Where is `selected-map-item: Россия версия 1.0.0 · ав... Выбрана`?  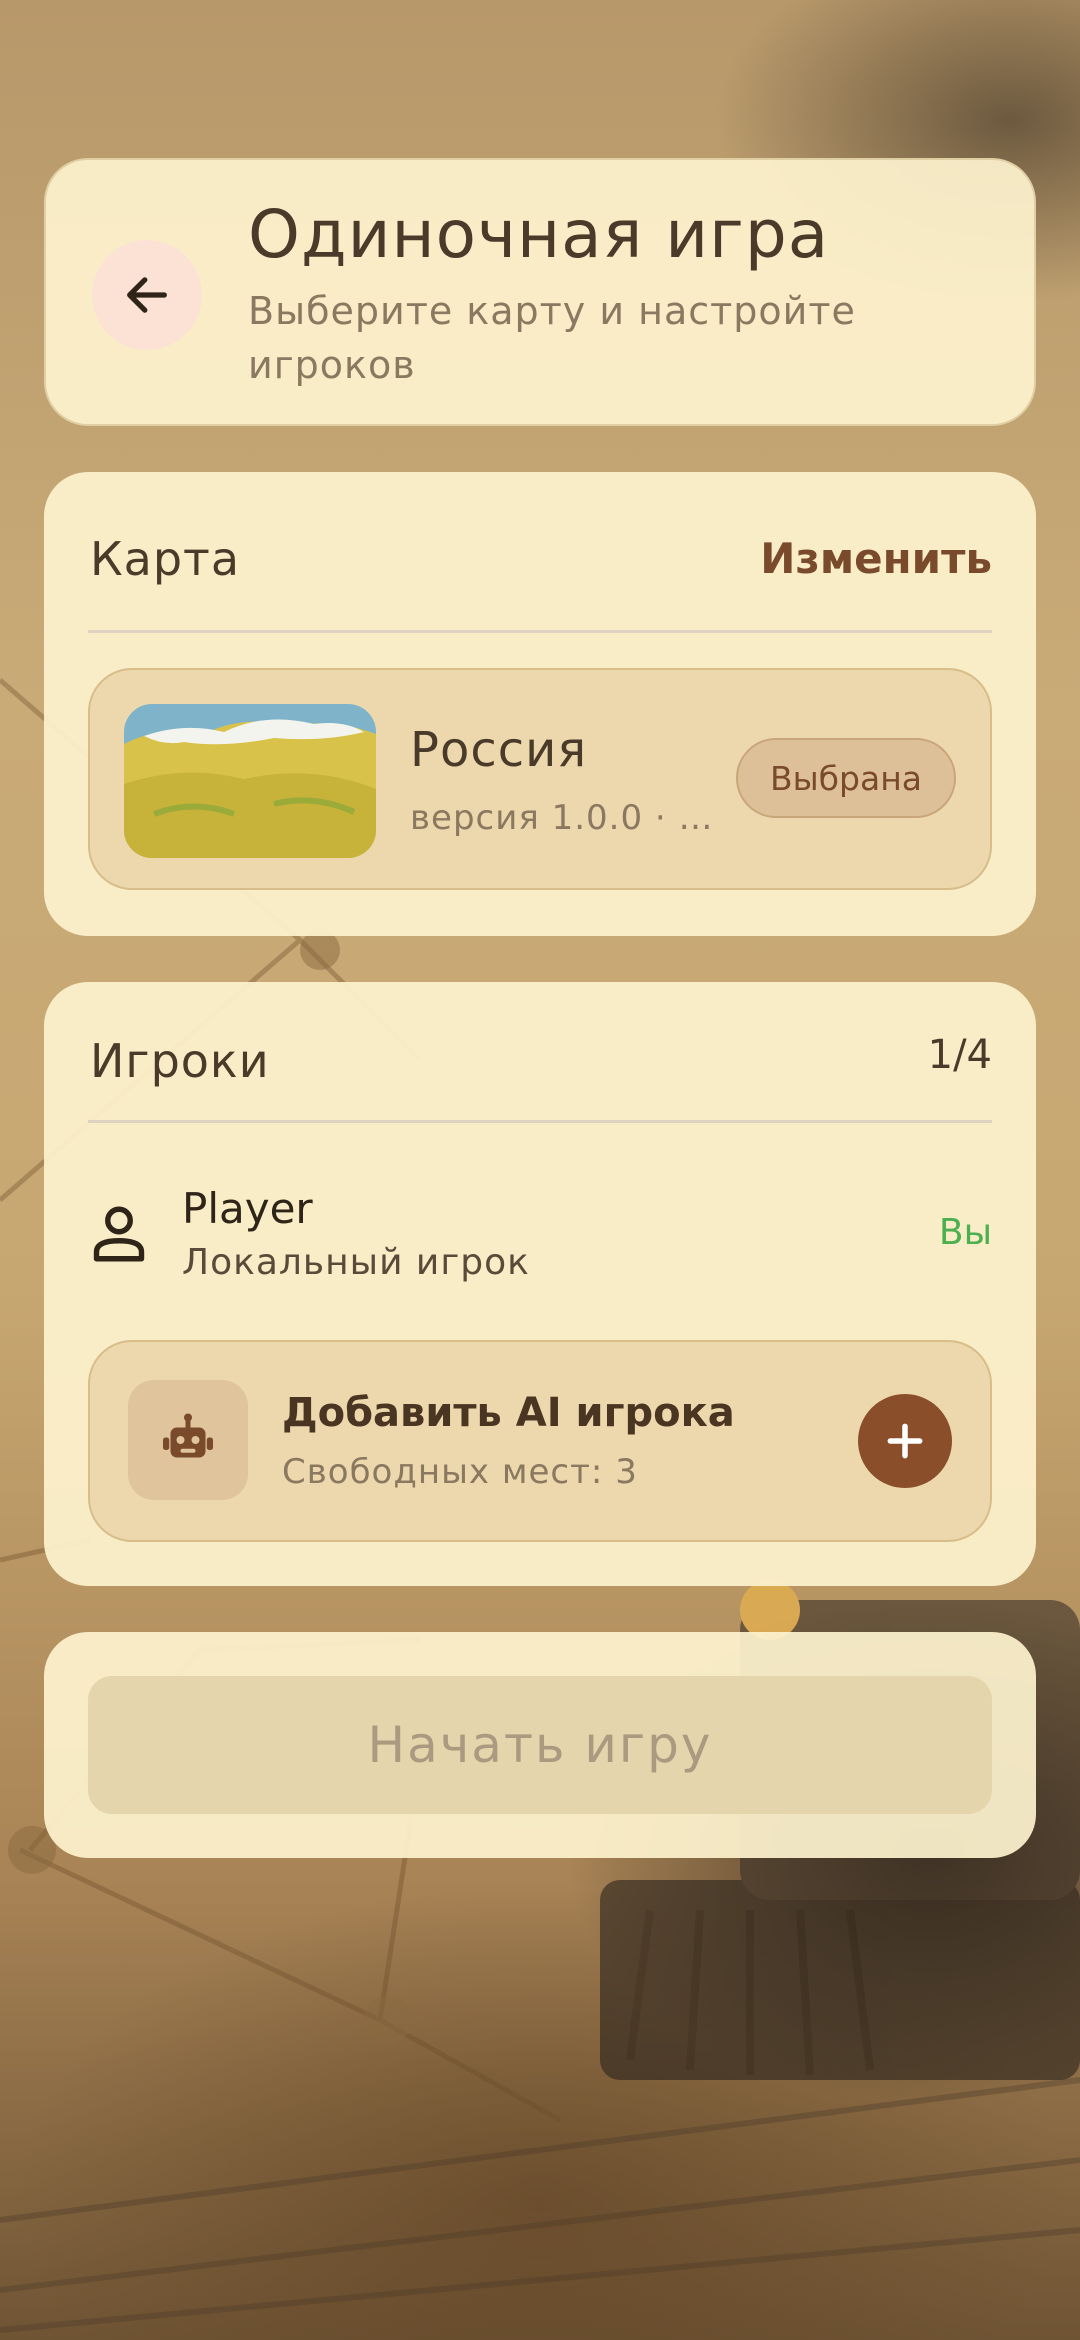
selected-map-item: Россия версия 1.0.0 · ав... Выбрана is located at coordinates (540, 779).